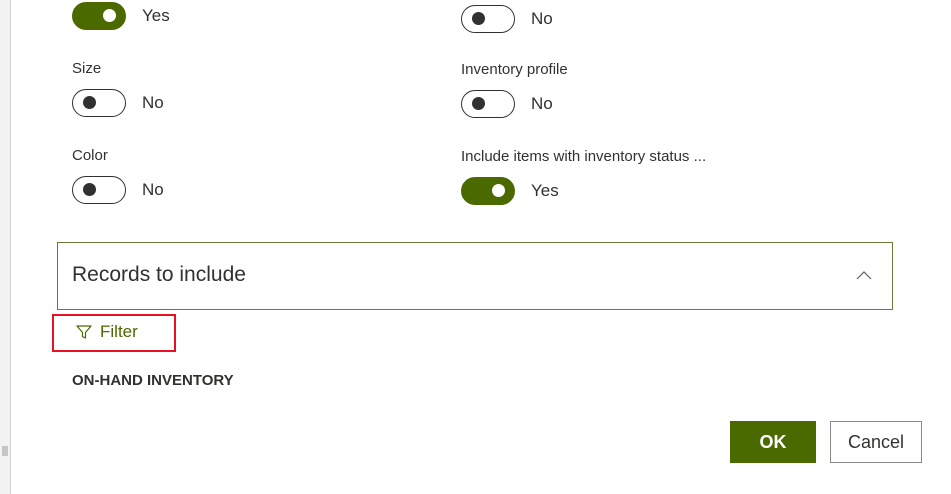  I want to click on filter-label: Filter, so click(119, 331).